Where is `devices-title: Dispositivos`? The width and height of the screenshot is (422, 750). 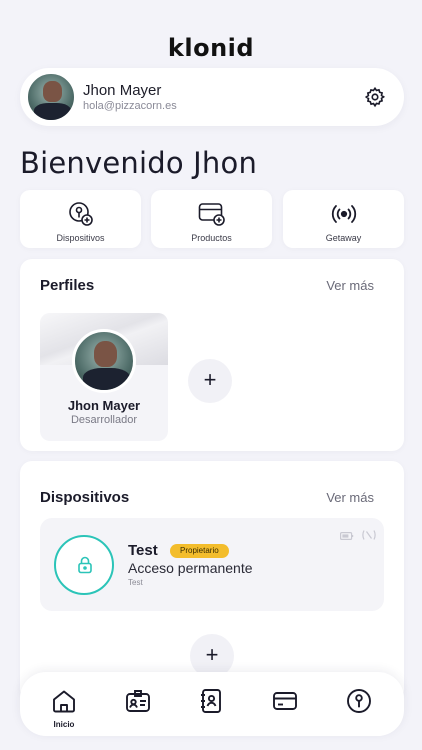
devices-title: Dispositivos is located at coordinates (85, 497).